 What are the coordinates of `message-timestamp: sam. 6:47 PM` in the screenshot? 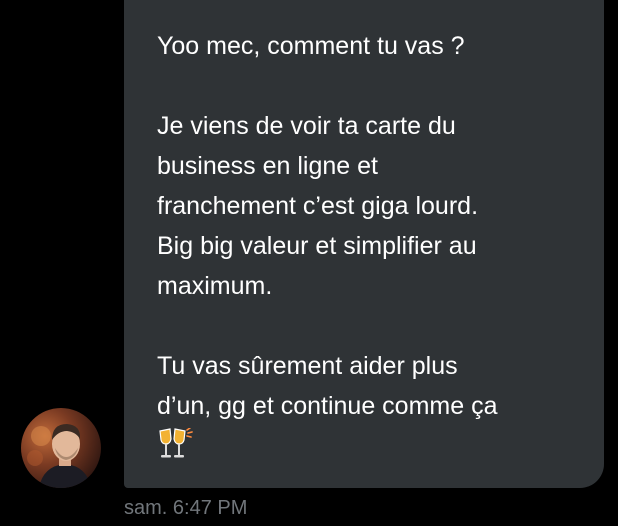 It's located at (186, 508).